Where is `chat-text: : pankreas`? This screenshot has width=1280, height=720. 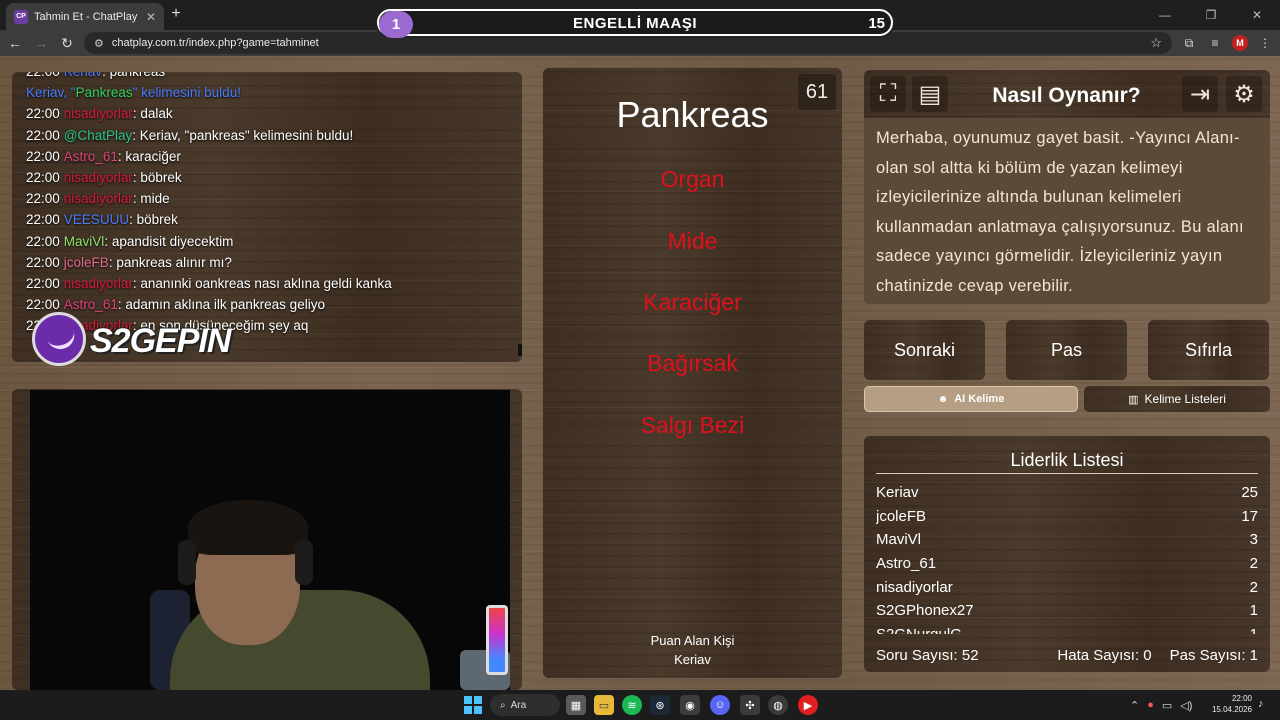 chat-text: : pankreas is located at coordinates (133, 75).